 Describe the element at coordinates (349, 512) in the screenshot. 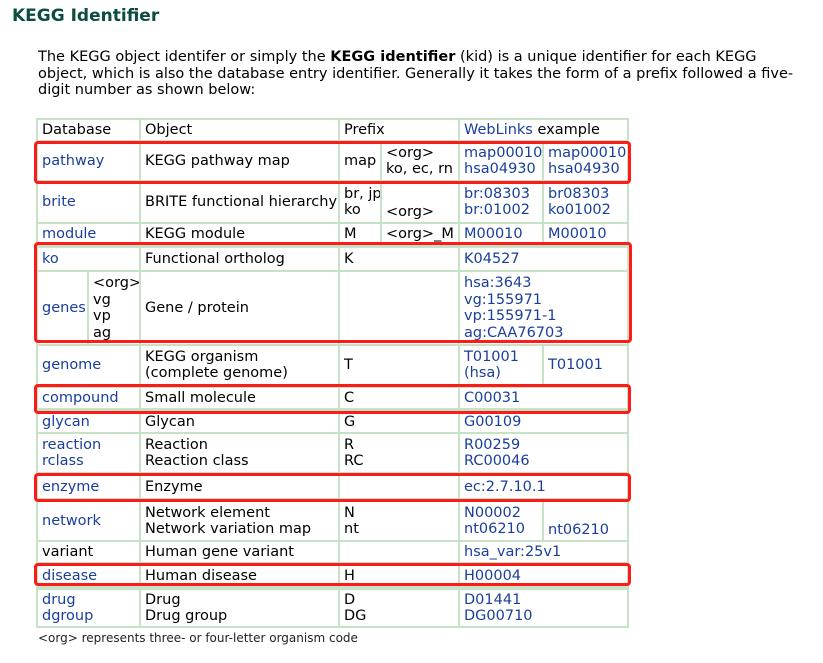

I see `network-prefix-n: N` at that location.